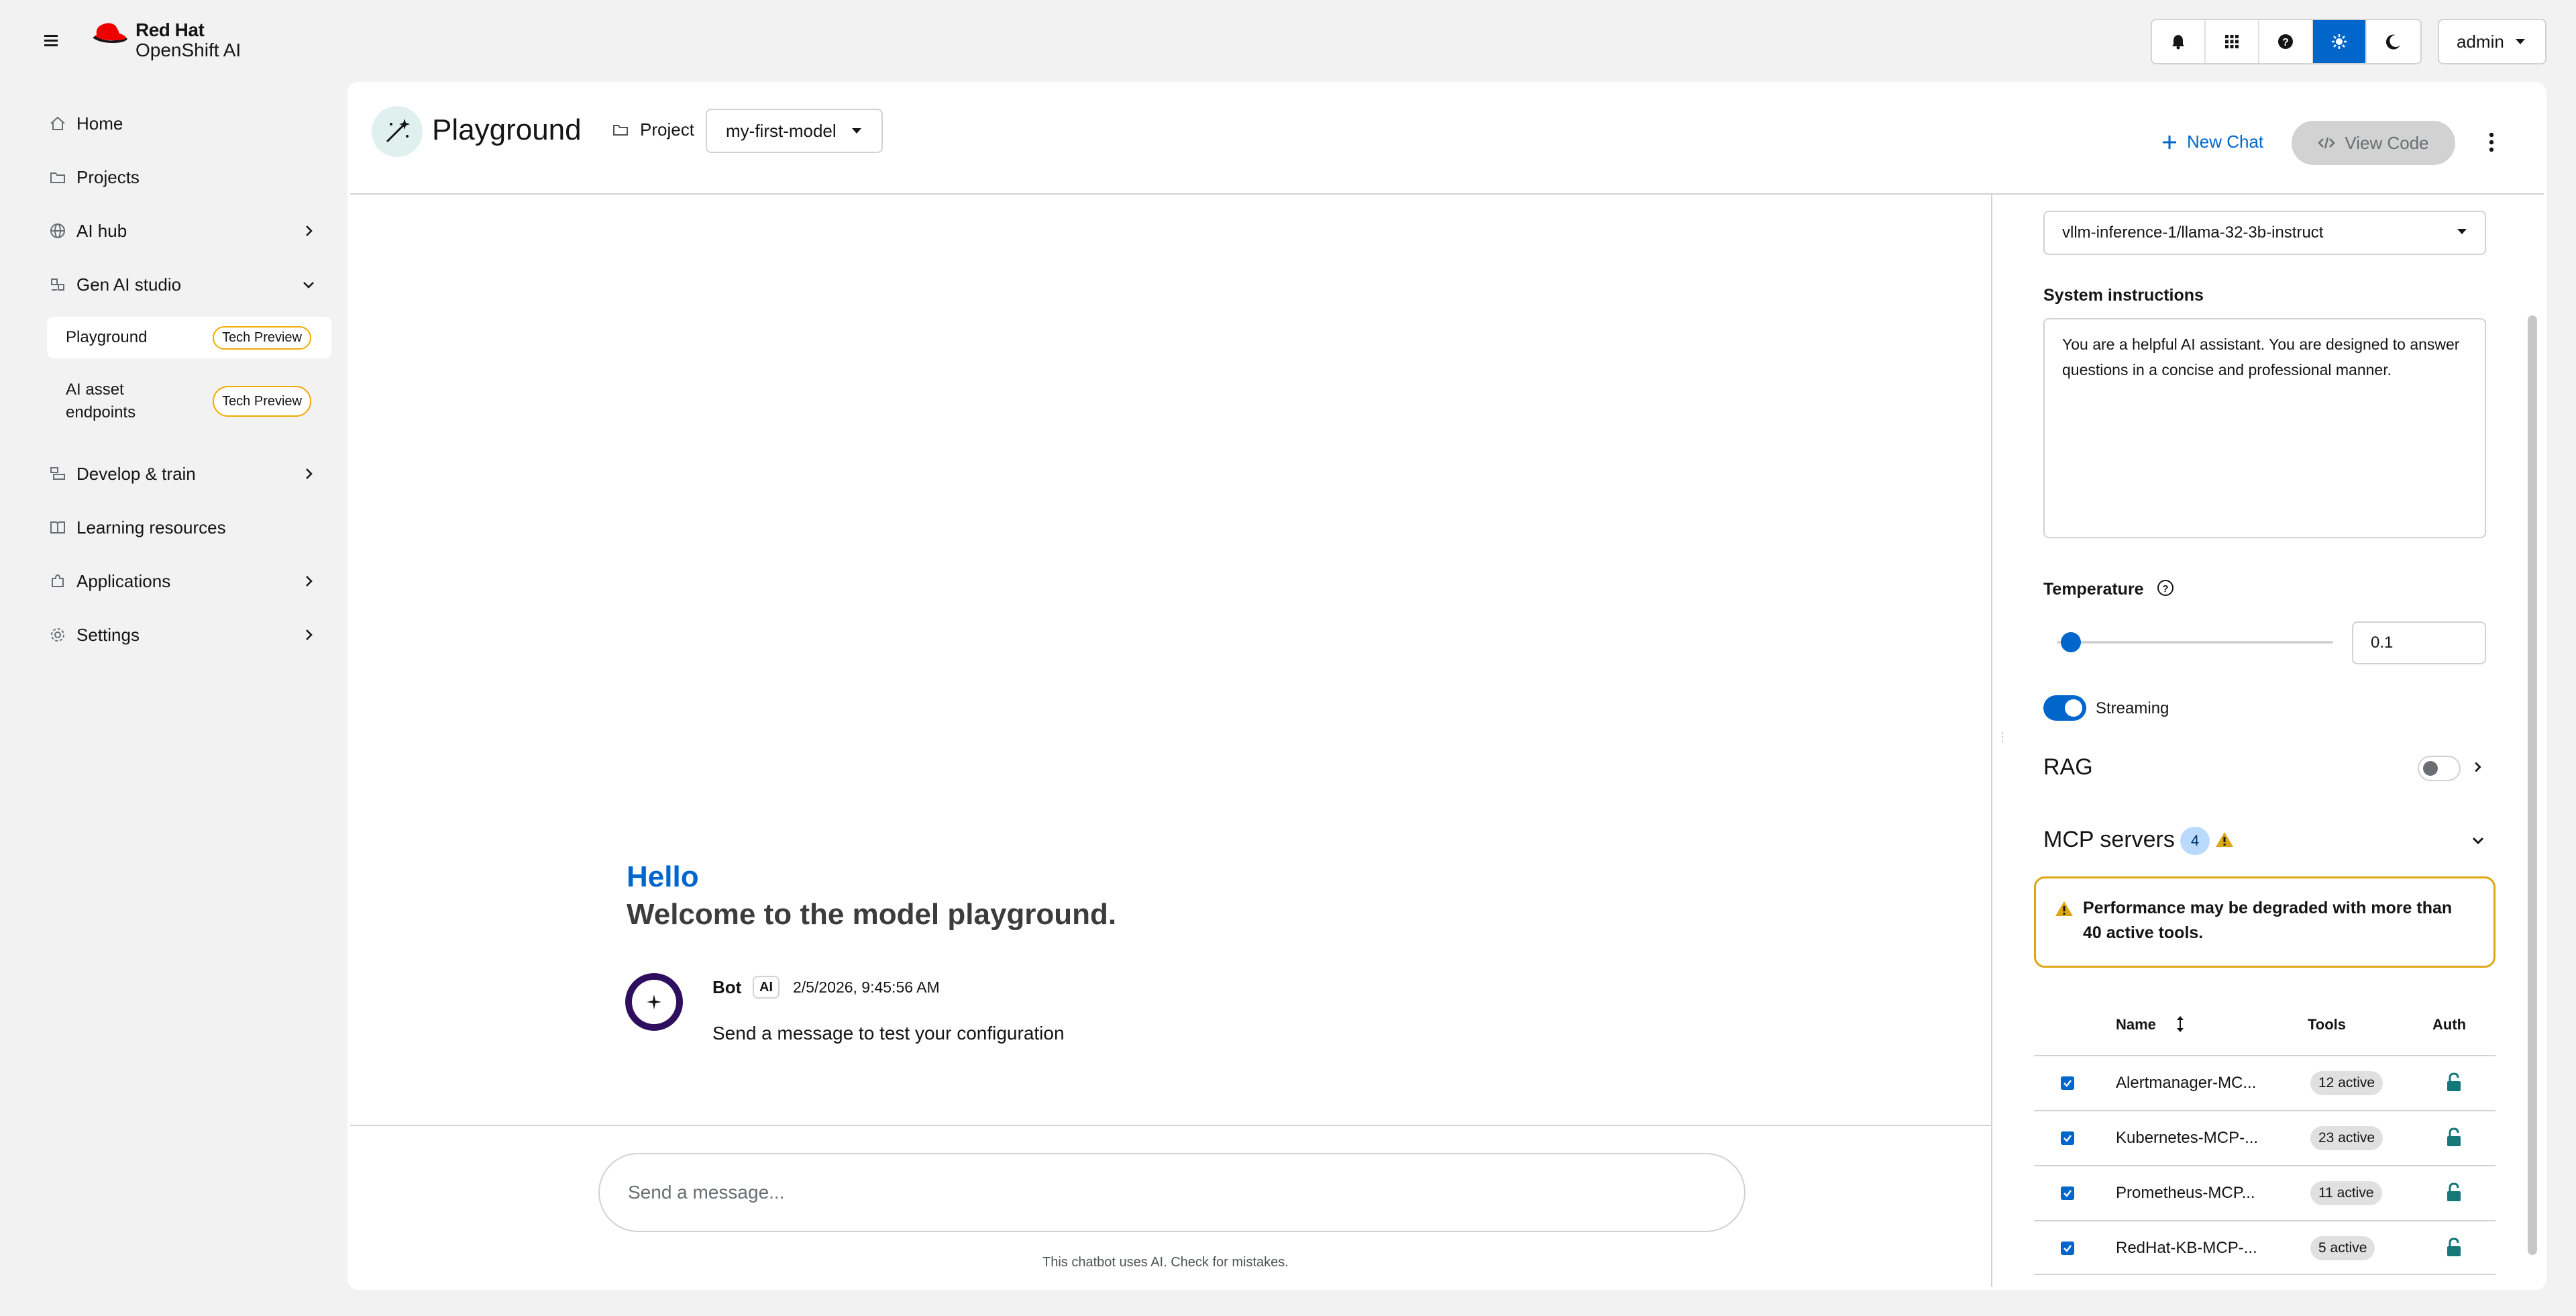  I want to click on sidebar-item-settings: Settings, so click(182, 635).